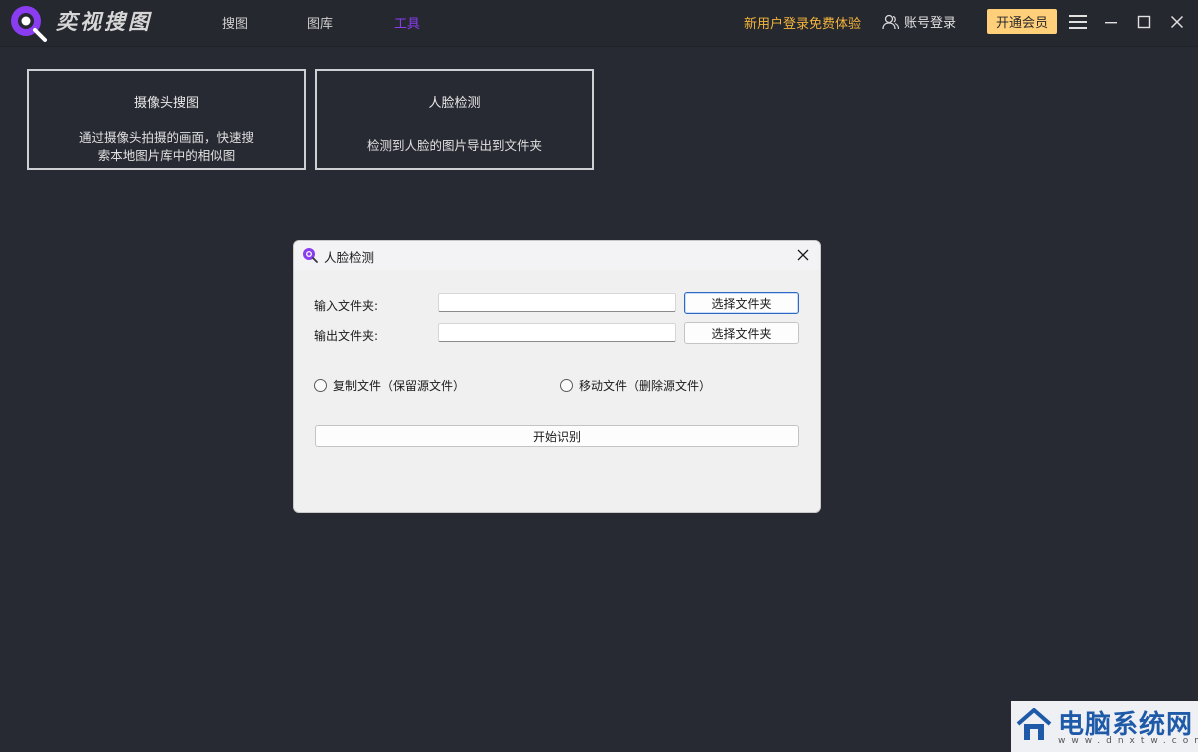 The height and width of the screenshot is (752, 1198). I want to click on card-camera-search: 摄像头搜图 通过摄像头拍摄的画面，快速搜索本地图片库中的相似图, so click(166, 119).